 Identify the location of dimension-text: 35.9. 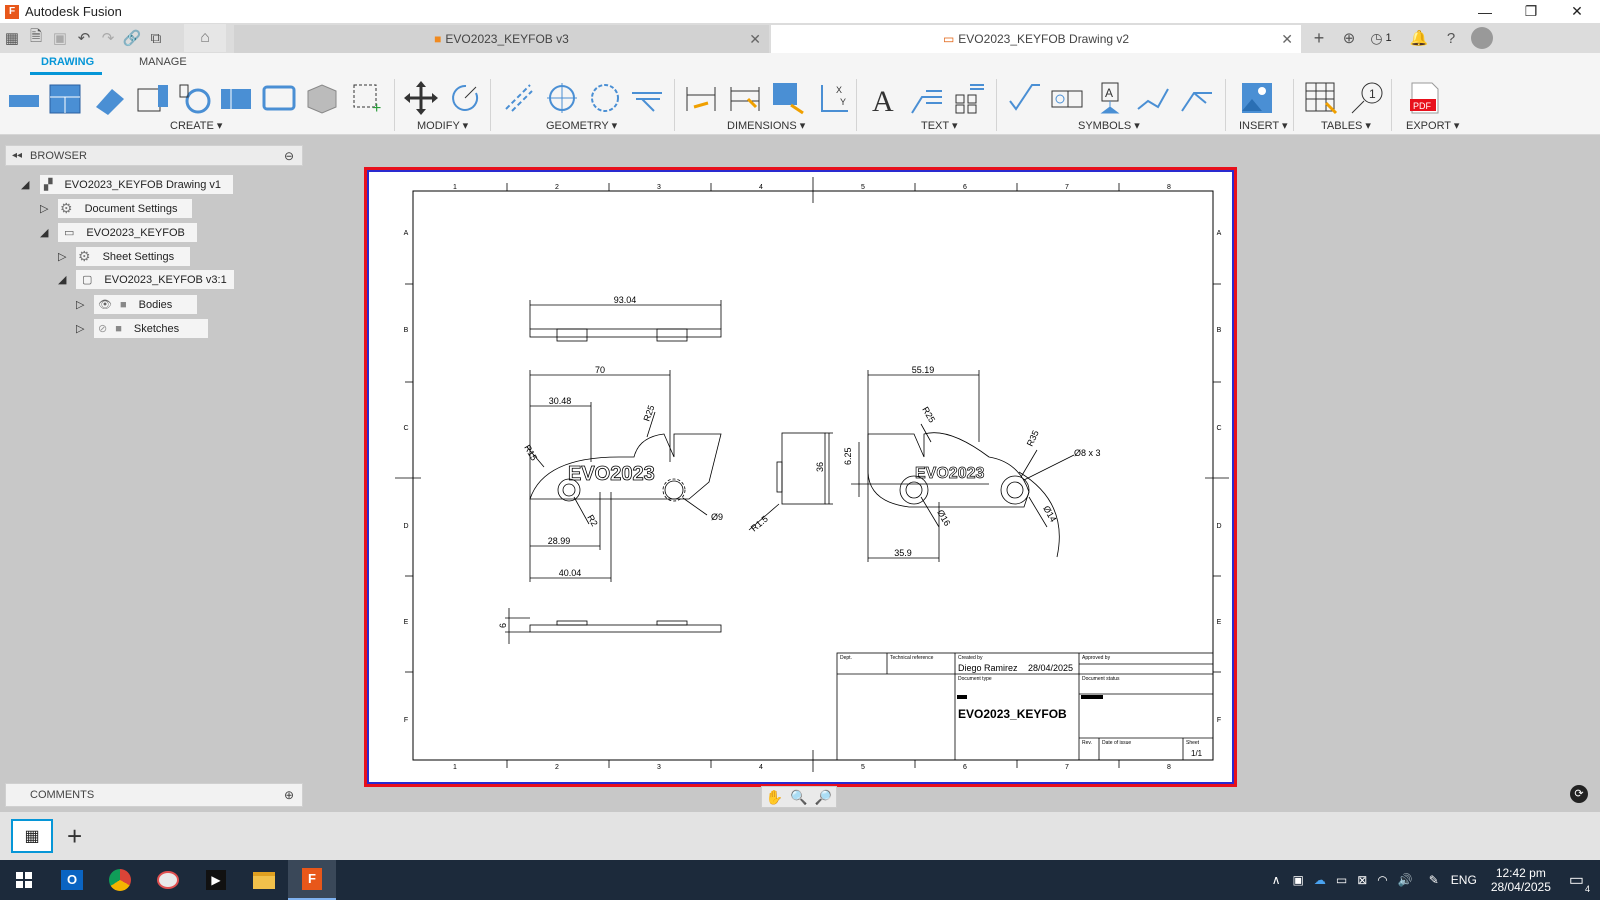
(903, 553).